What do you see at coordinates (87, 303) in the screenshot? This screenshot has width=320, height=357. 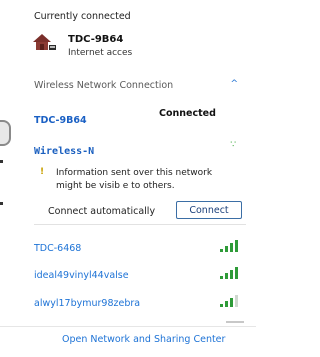 I see `network-name: alwyl17bymur98zebra` at bounding box center [87, 303].